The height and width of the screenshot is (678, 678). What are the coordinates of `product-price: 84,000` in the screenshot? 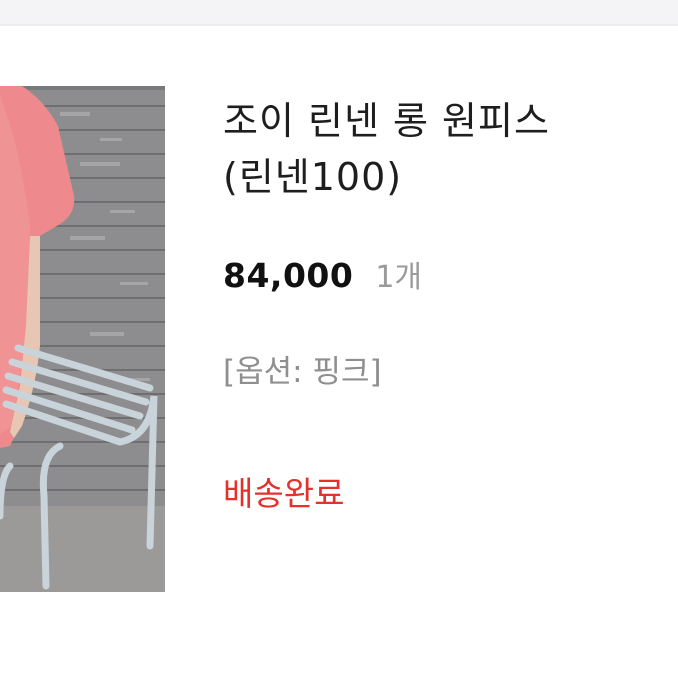 It's located at (288, 275).